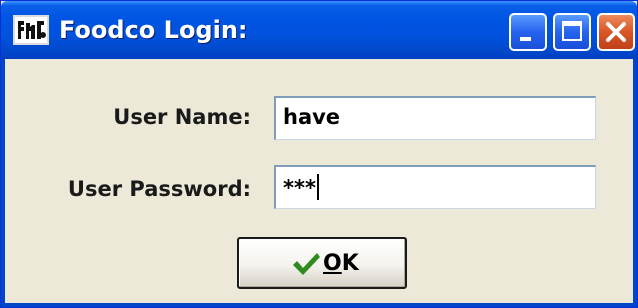 Image resolution: width=638 pixels, height=308 pixels. Describe the element at coordinates (182, 117) in the screenshot. I see `username-label: User Name:` at that location.